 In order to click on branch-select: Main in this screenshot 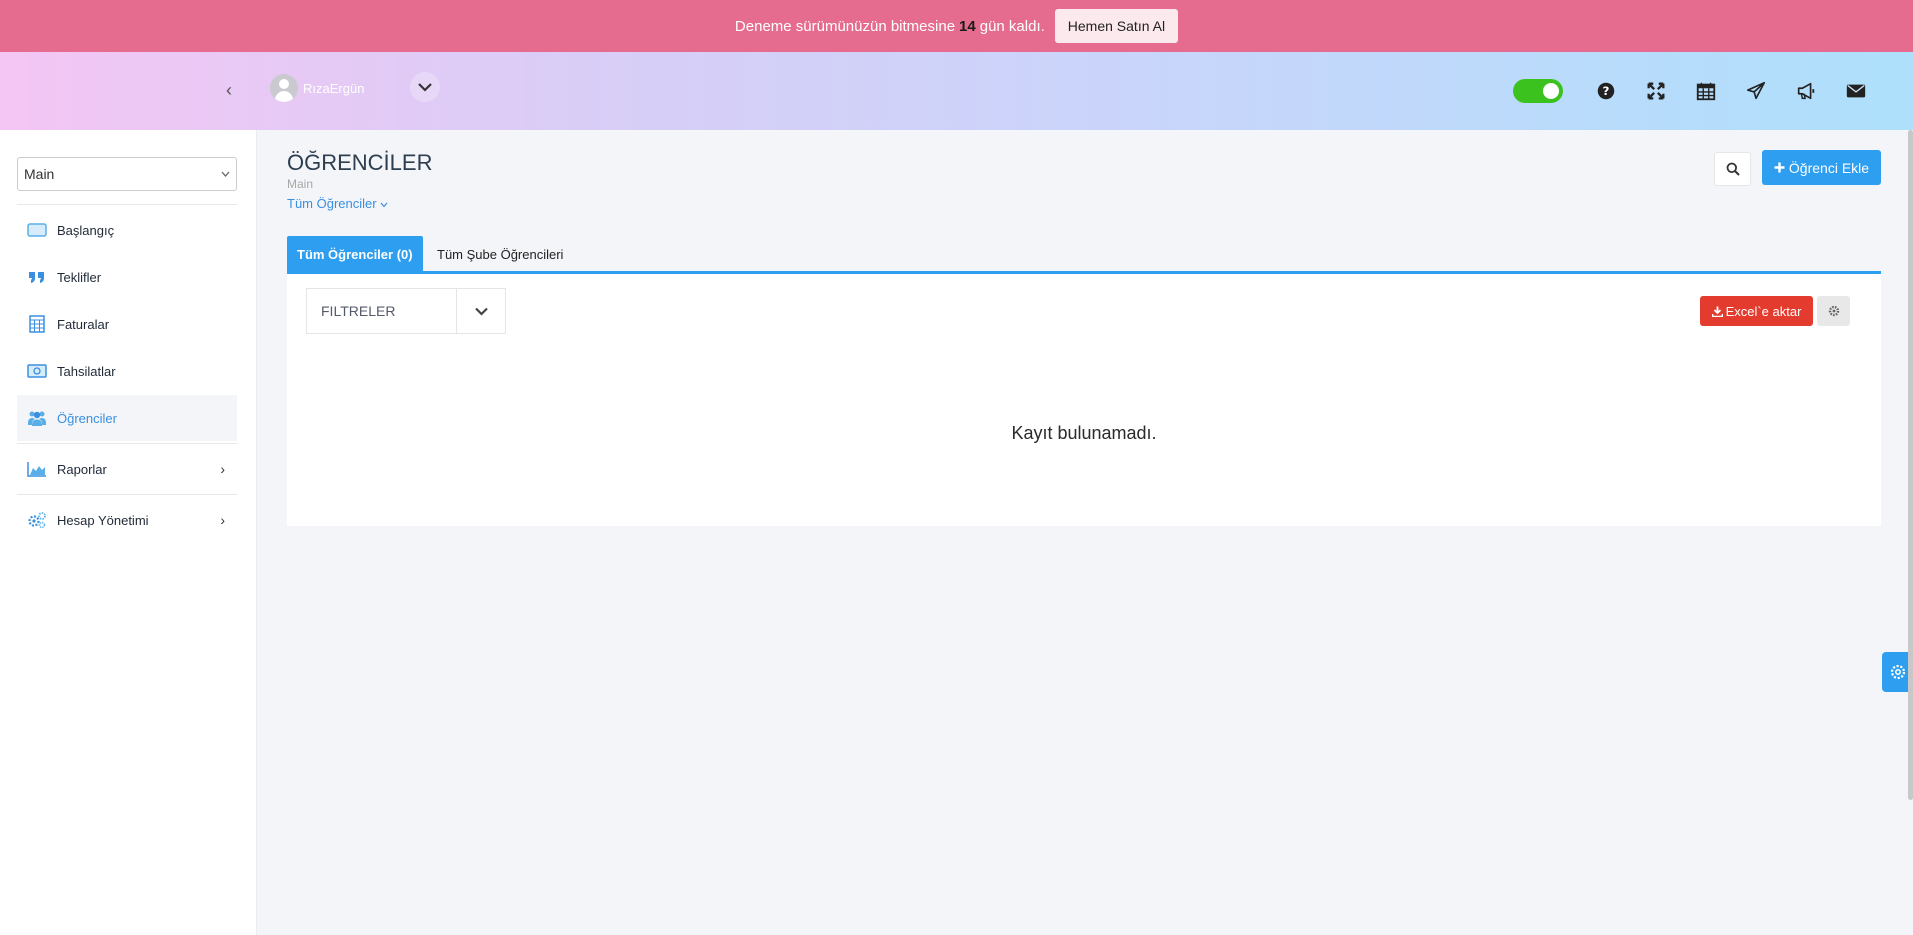, I will do `click(127, 174)`.